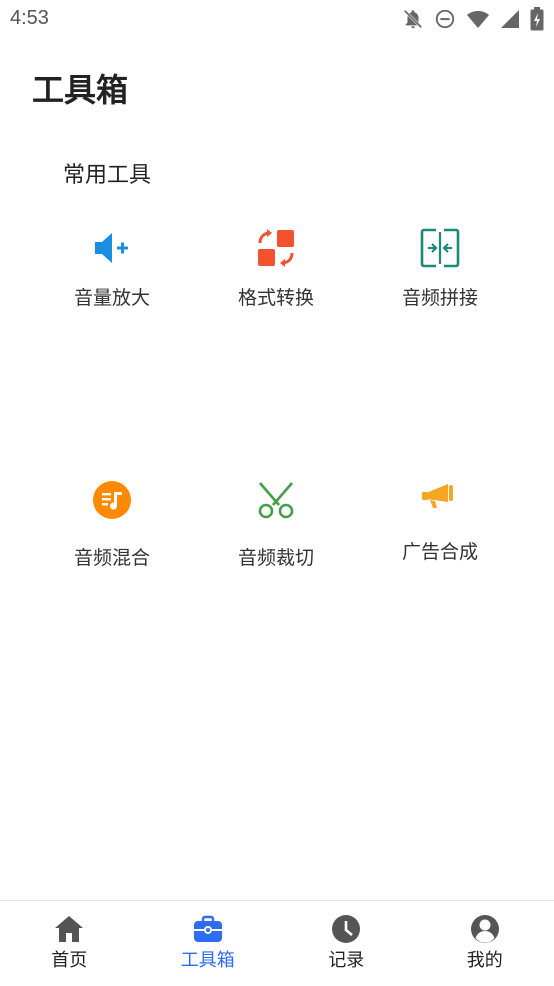  I want to click on toolbox-icon, so click(208, 929).